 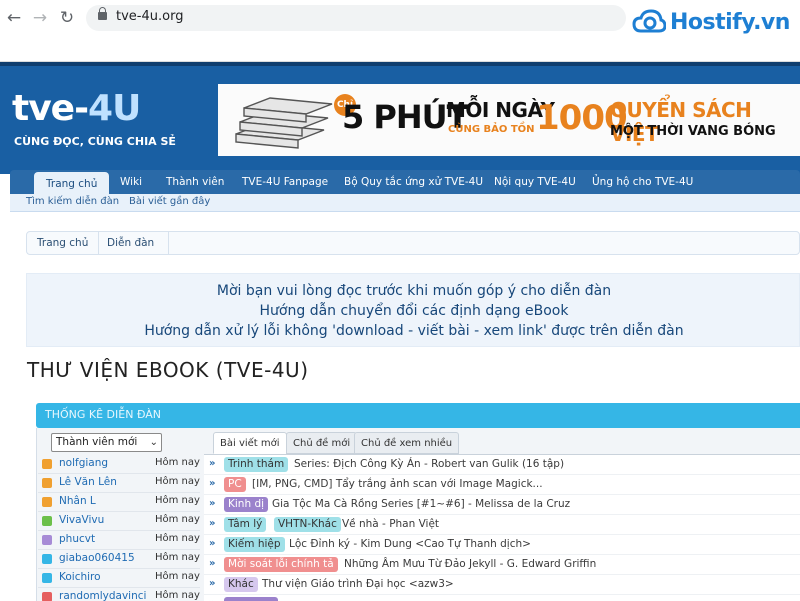 What do you see at coordinates (168, 370) in the screenshot?
I see `page-title: THƯ VIỆN EBOOK (TVE-4U)` at bounding box center [168, 370].